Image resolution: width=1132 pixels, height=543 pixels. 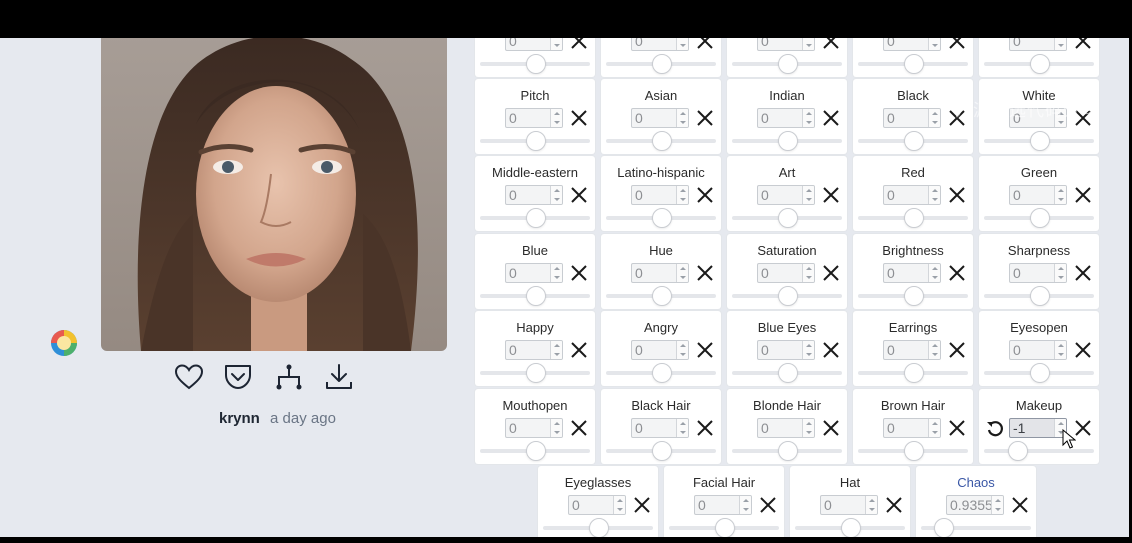 I want to click on slider-value-input: -1, so click(x=1038, y=428).